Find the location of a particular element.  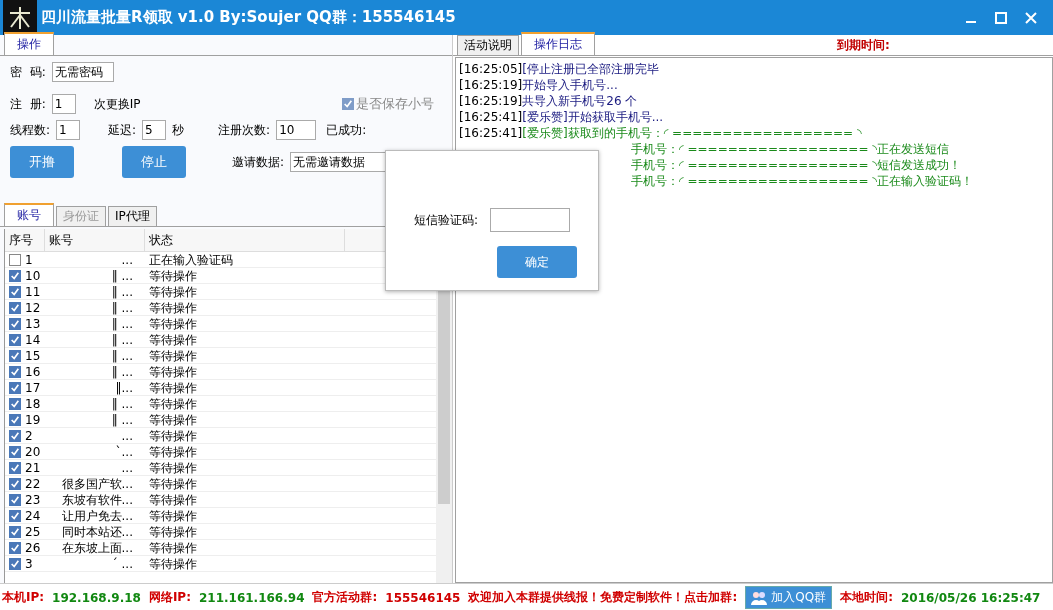

log-line: [16:25:19]共导入新手机号26 个 is located at coordinates (549, 101).